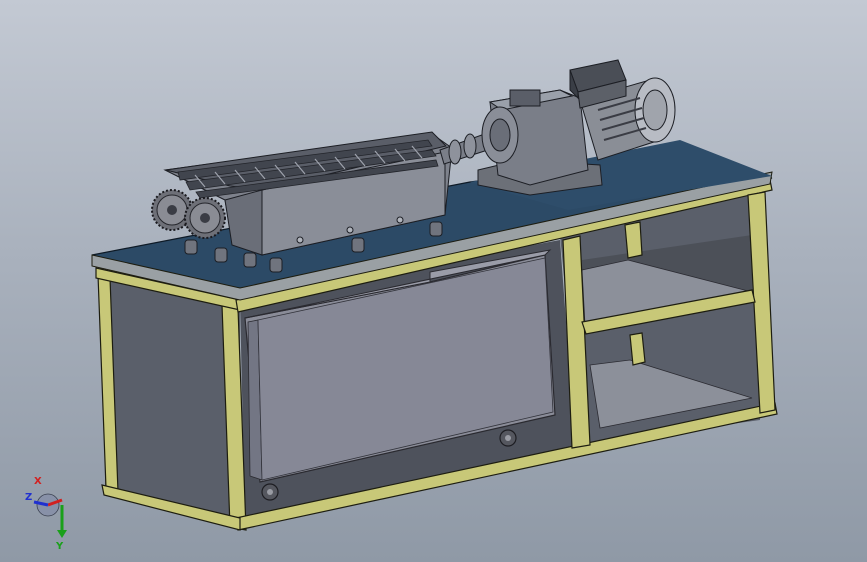 This screenshot has width=867, height=562. I want to click on triad-z-label: Z, so click(29, 497).